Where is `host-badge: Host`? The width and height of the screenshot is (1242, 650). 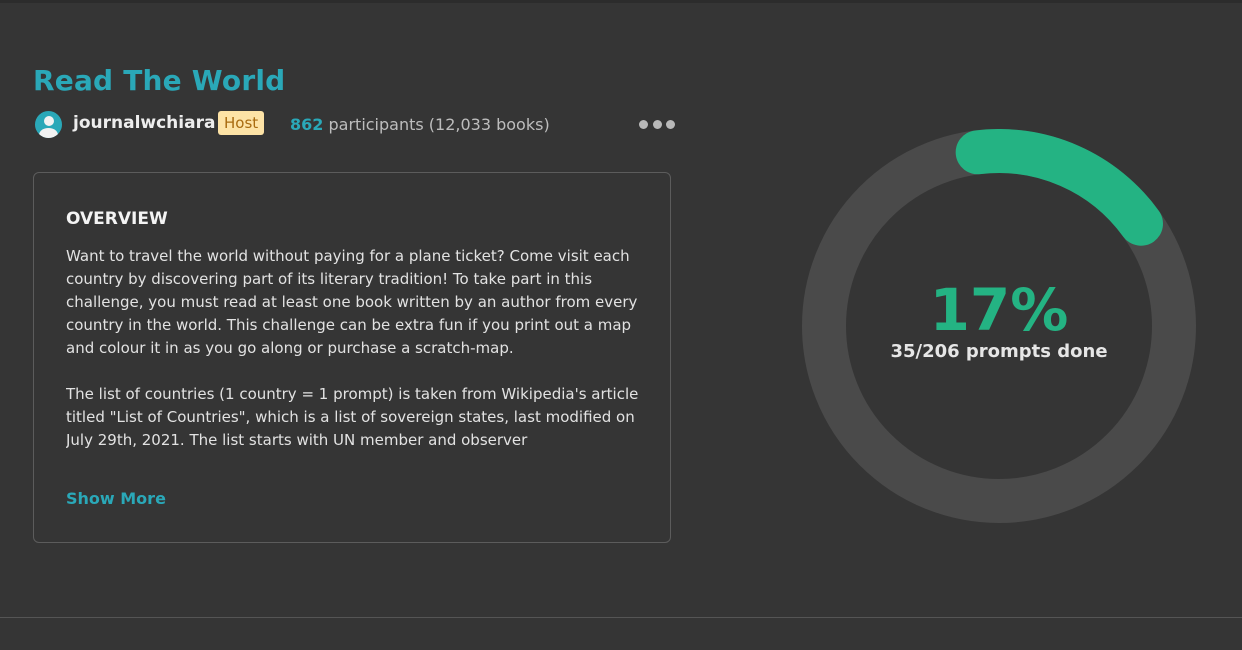
host-badge: Host is located at coordinates (241, 123).